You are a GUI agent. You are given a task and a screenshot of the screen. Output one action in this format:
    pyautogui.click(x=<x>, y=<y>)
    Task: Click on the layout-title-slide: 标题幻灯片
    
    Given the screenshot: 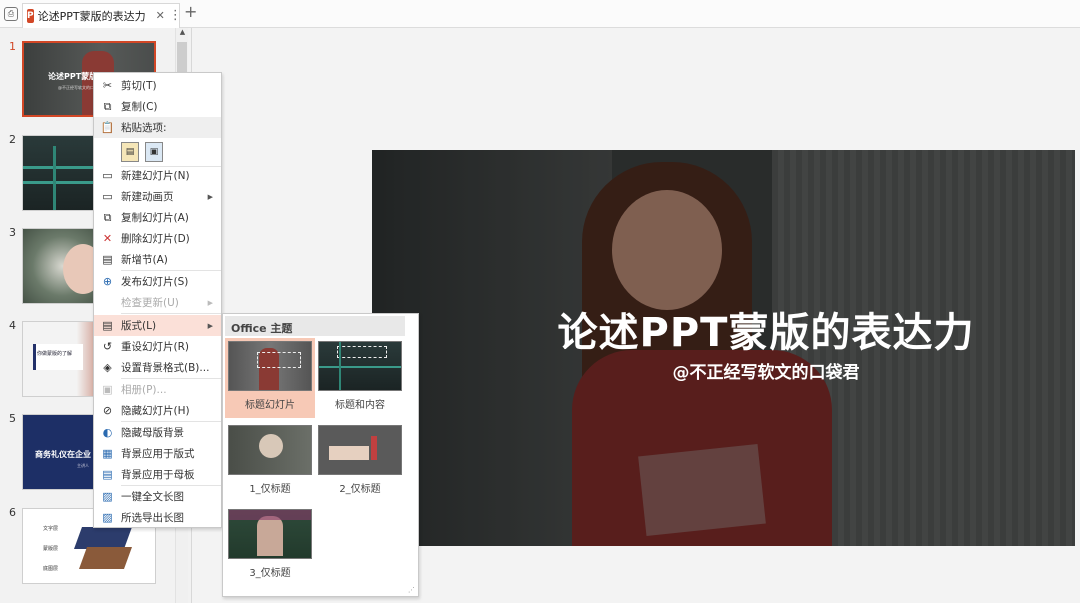 What is the action you would take?
    pyautogui.click(x=270, y=378)
    